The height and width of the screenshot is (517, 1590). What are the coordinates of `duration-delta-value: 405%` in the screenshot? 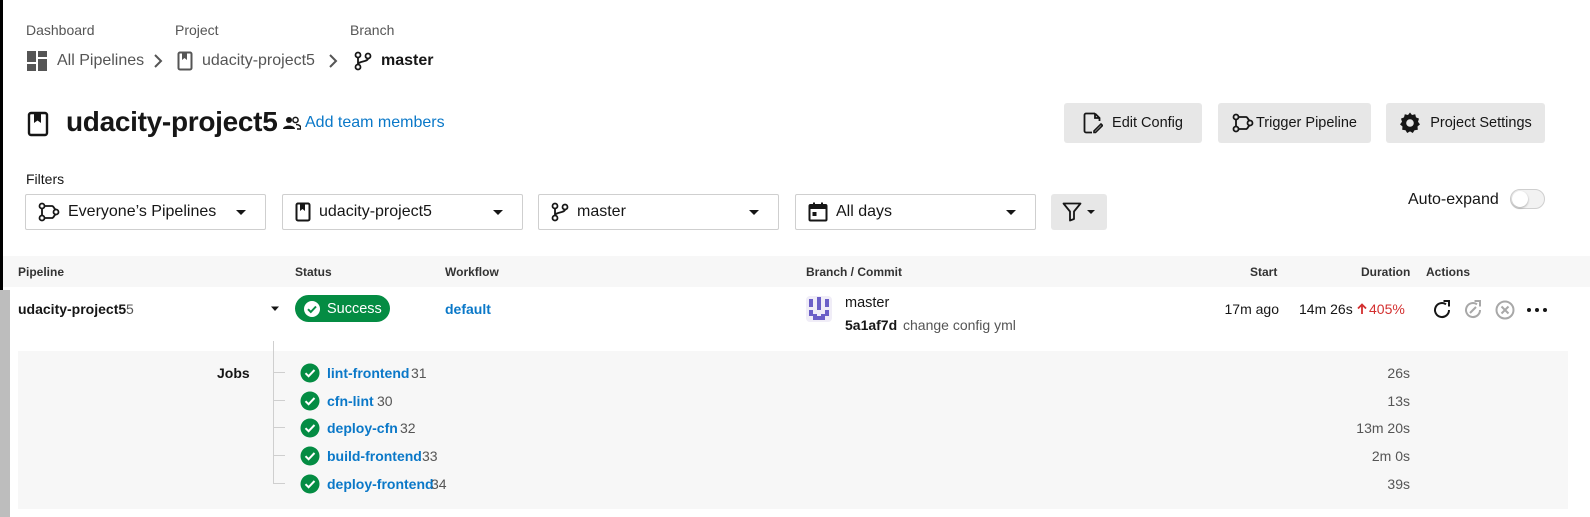 It's located at (1387, 309).